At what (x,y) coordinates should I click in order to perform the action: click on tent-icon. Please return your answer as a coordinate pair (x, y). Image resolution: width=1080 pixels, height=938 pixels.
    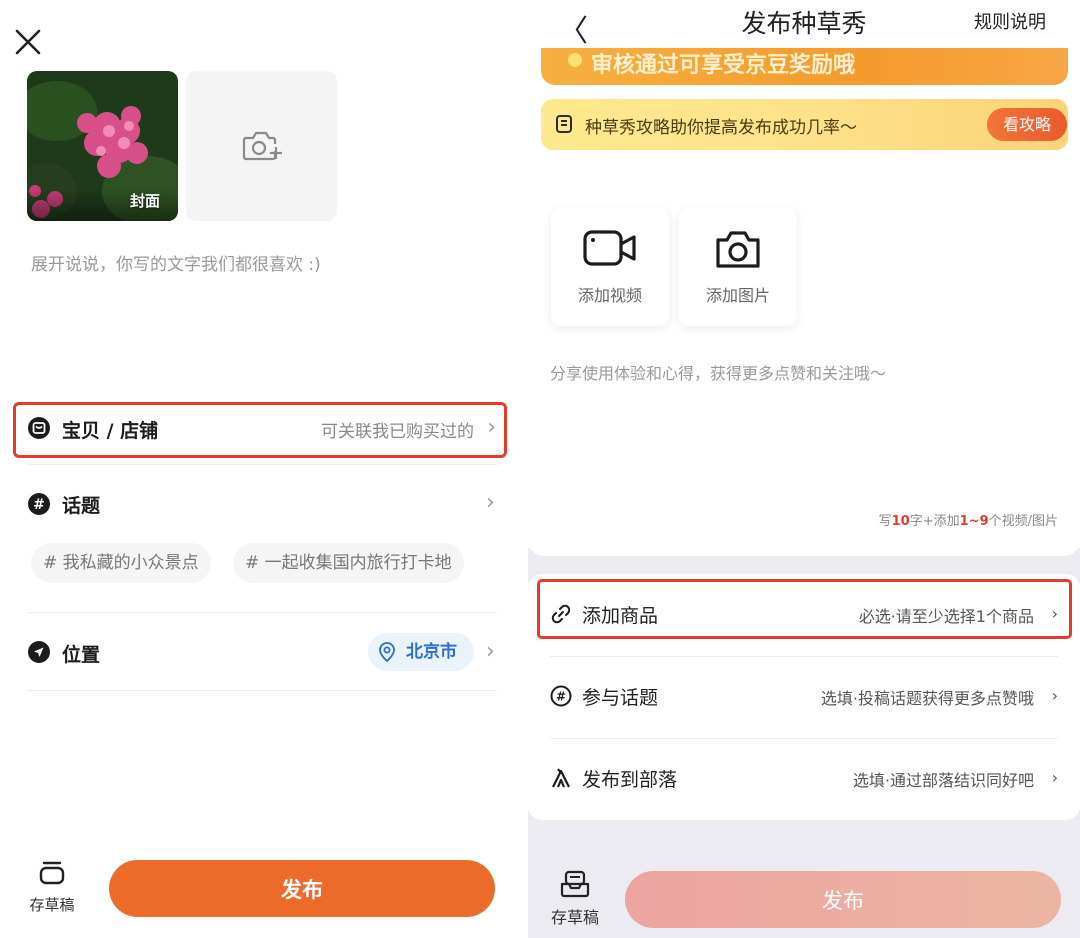
    Looking at the image, I should click on (561, 778).